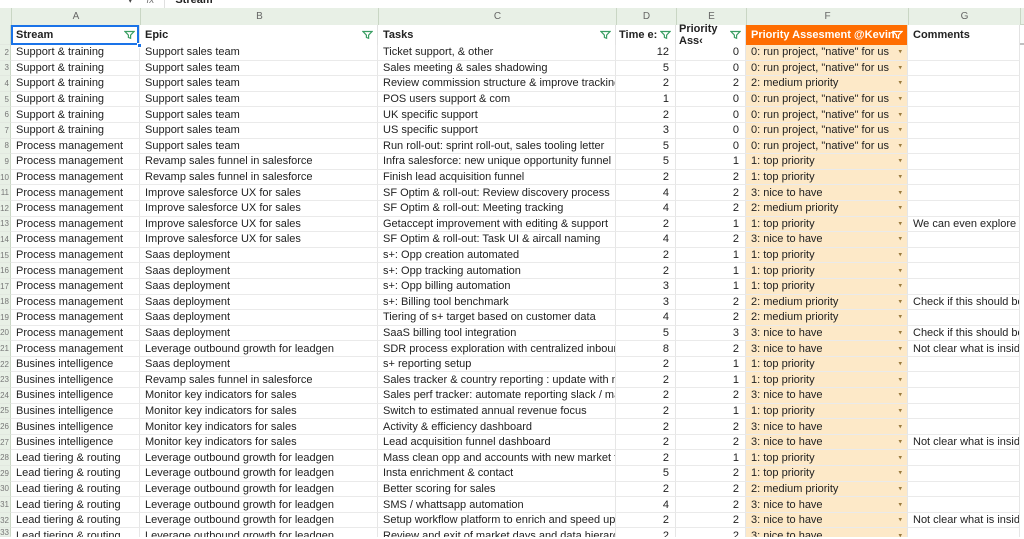  I want to click on cell-tasks: Insta enrichment & contact, so click(497, 474).